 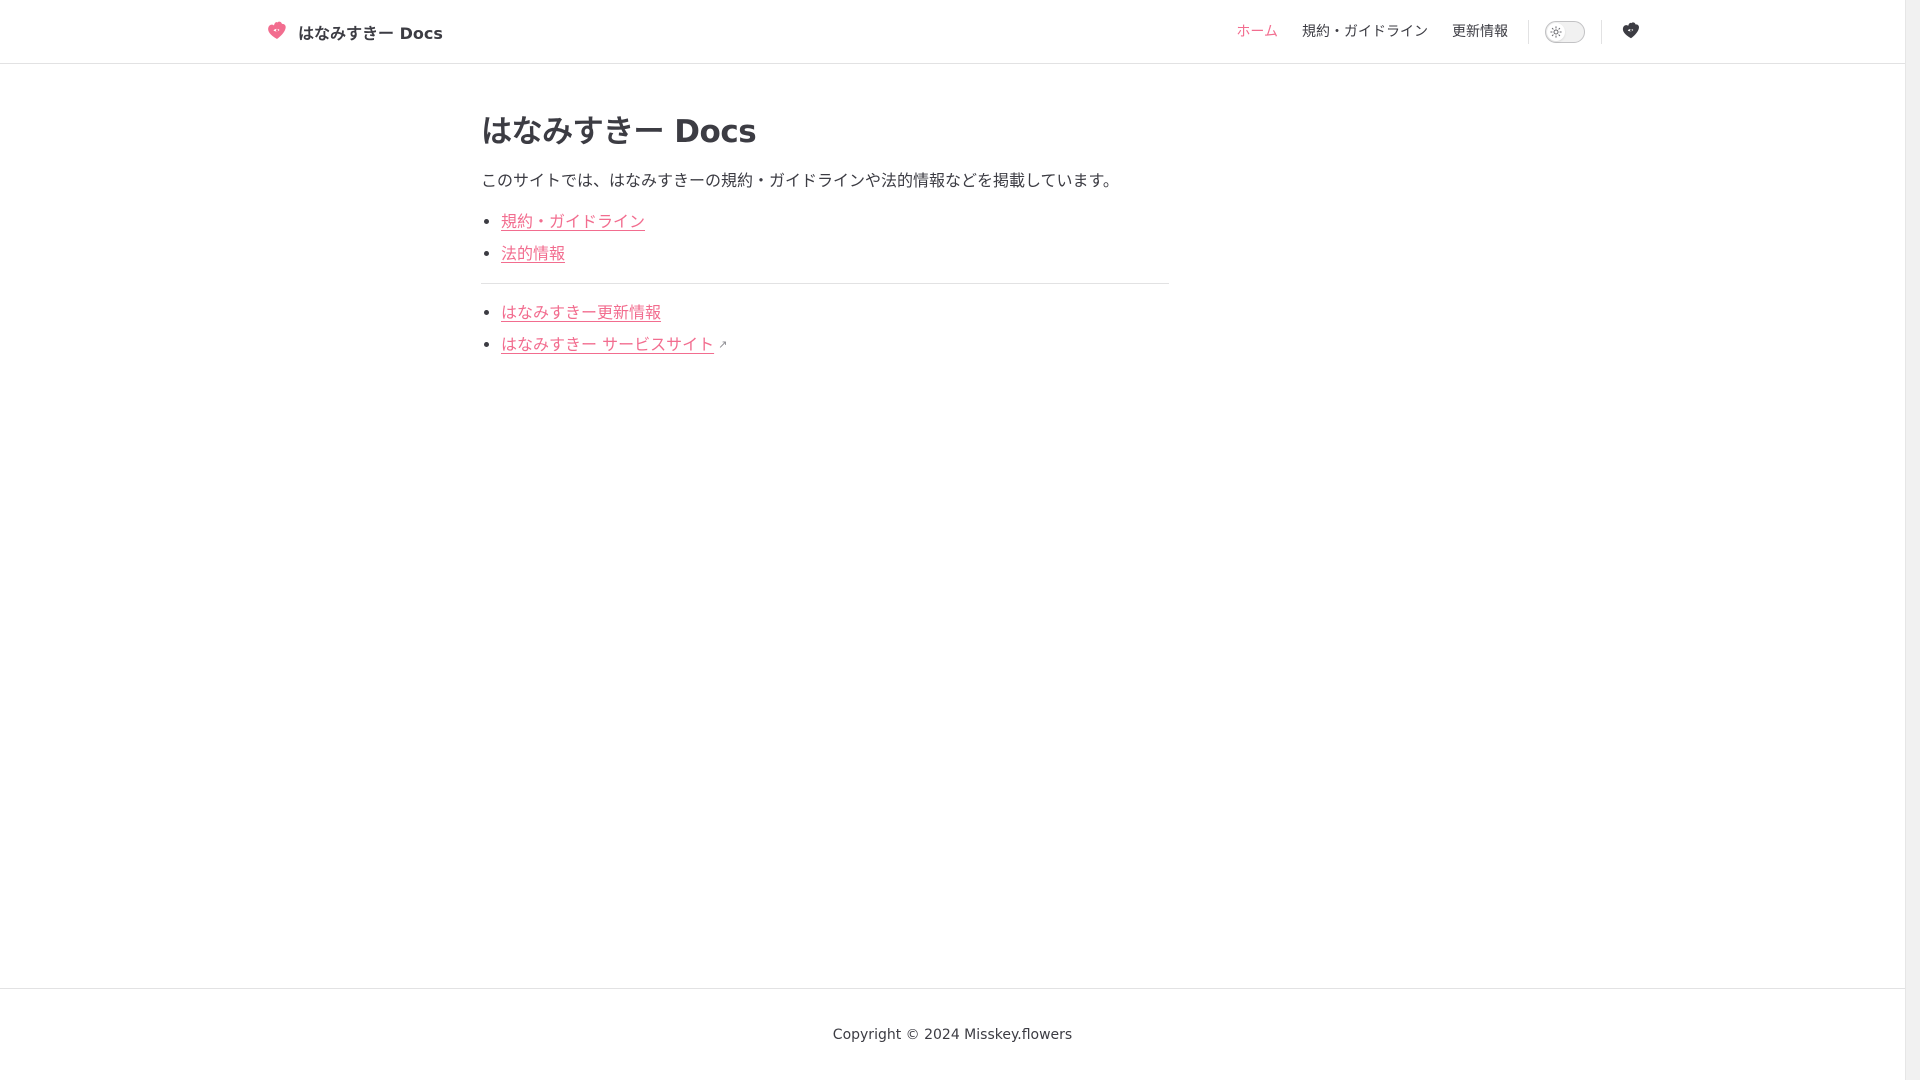 What do you see at coordinates (825, 284) in the screenshot?
I see `content-divider` at bounding box center [825, 284].